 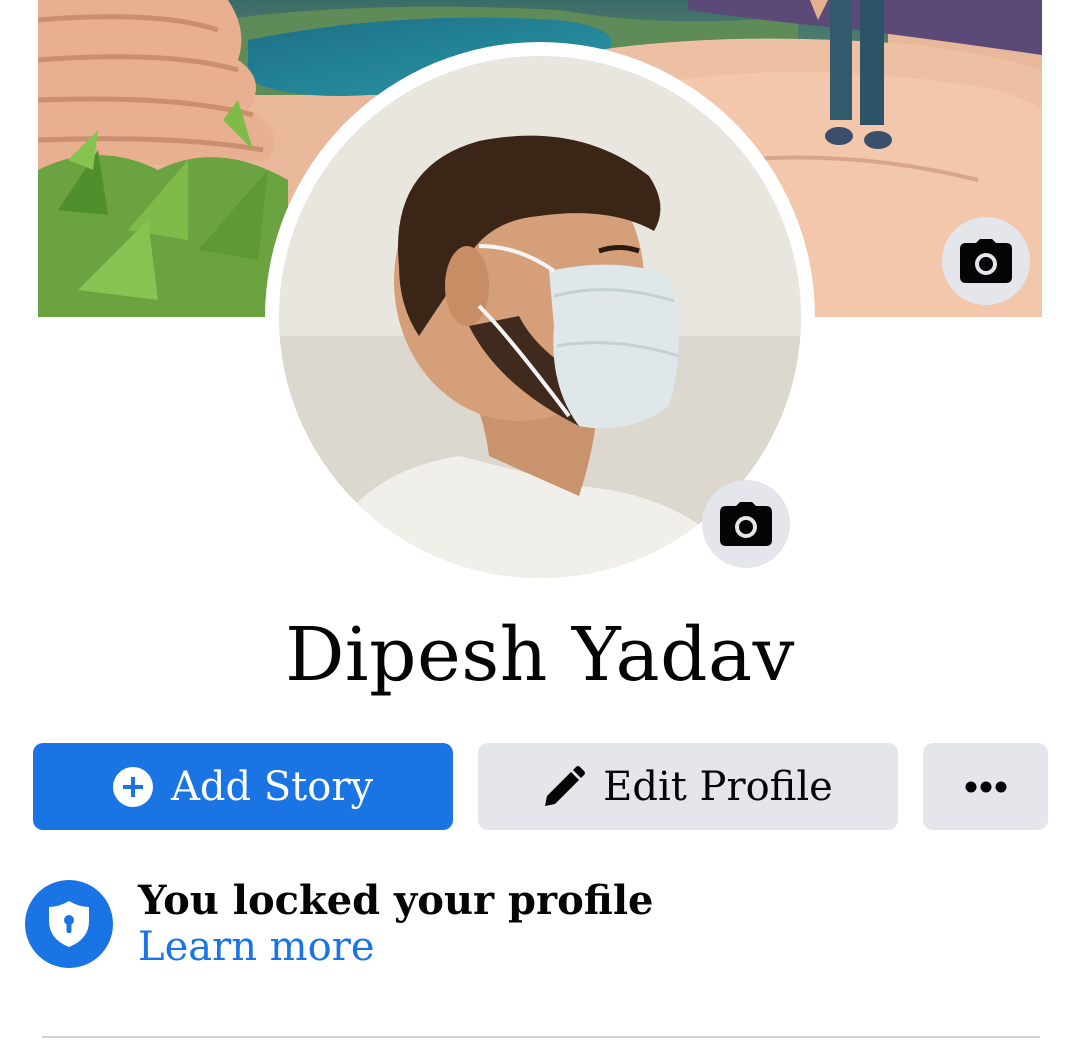 I want to click on shield-keyhole-icon, so click(x=69, y=924).